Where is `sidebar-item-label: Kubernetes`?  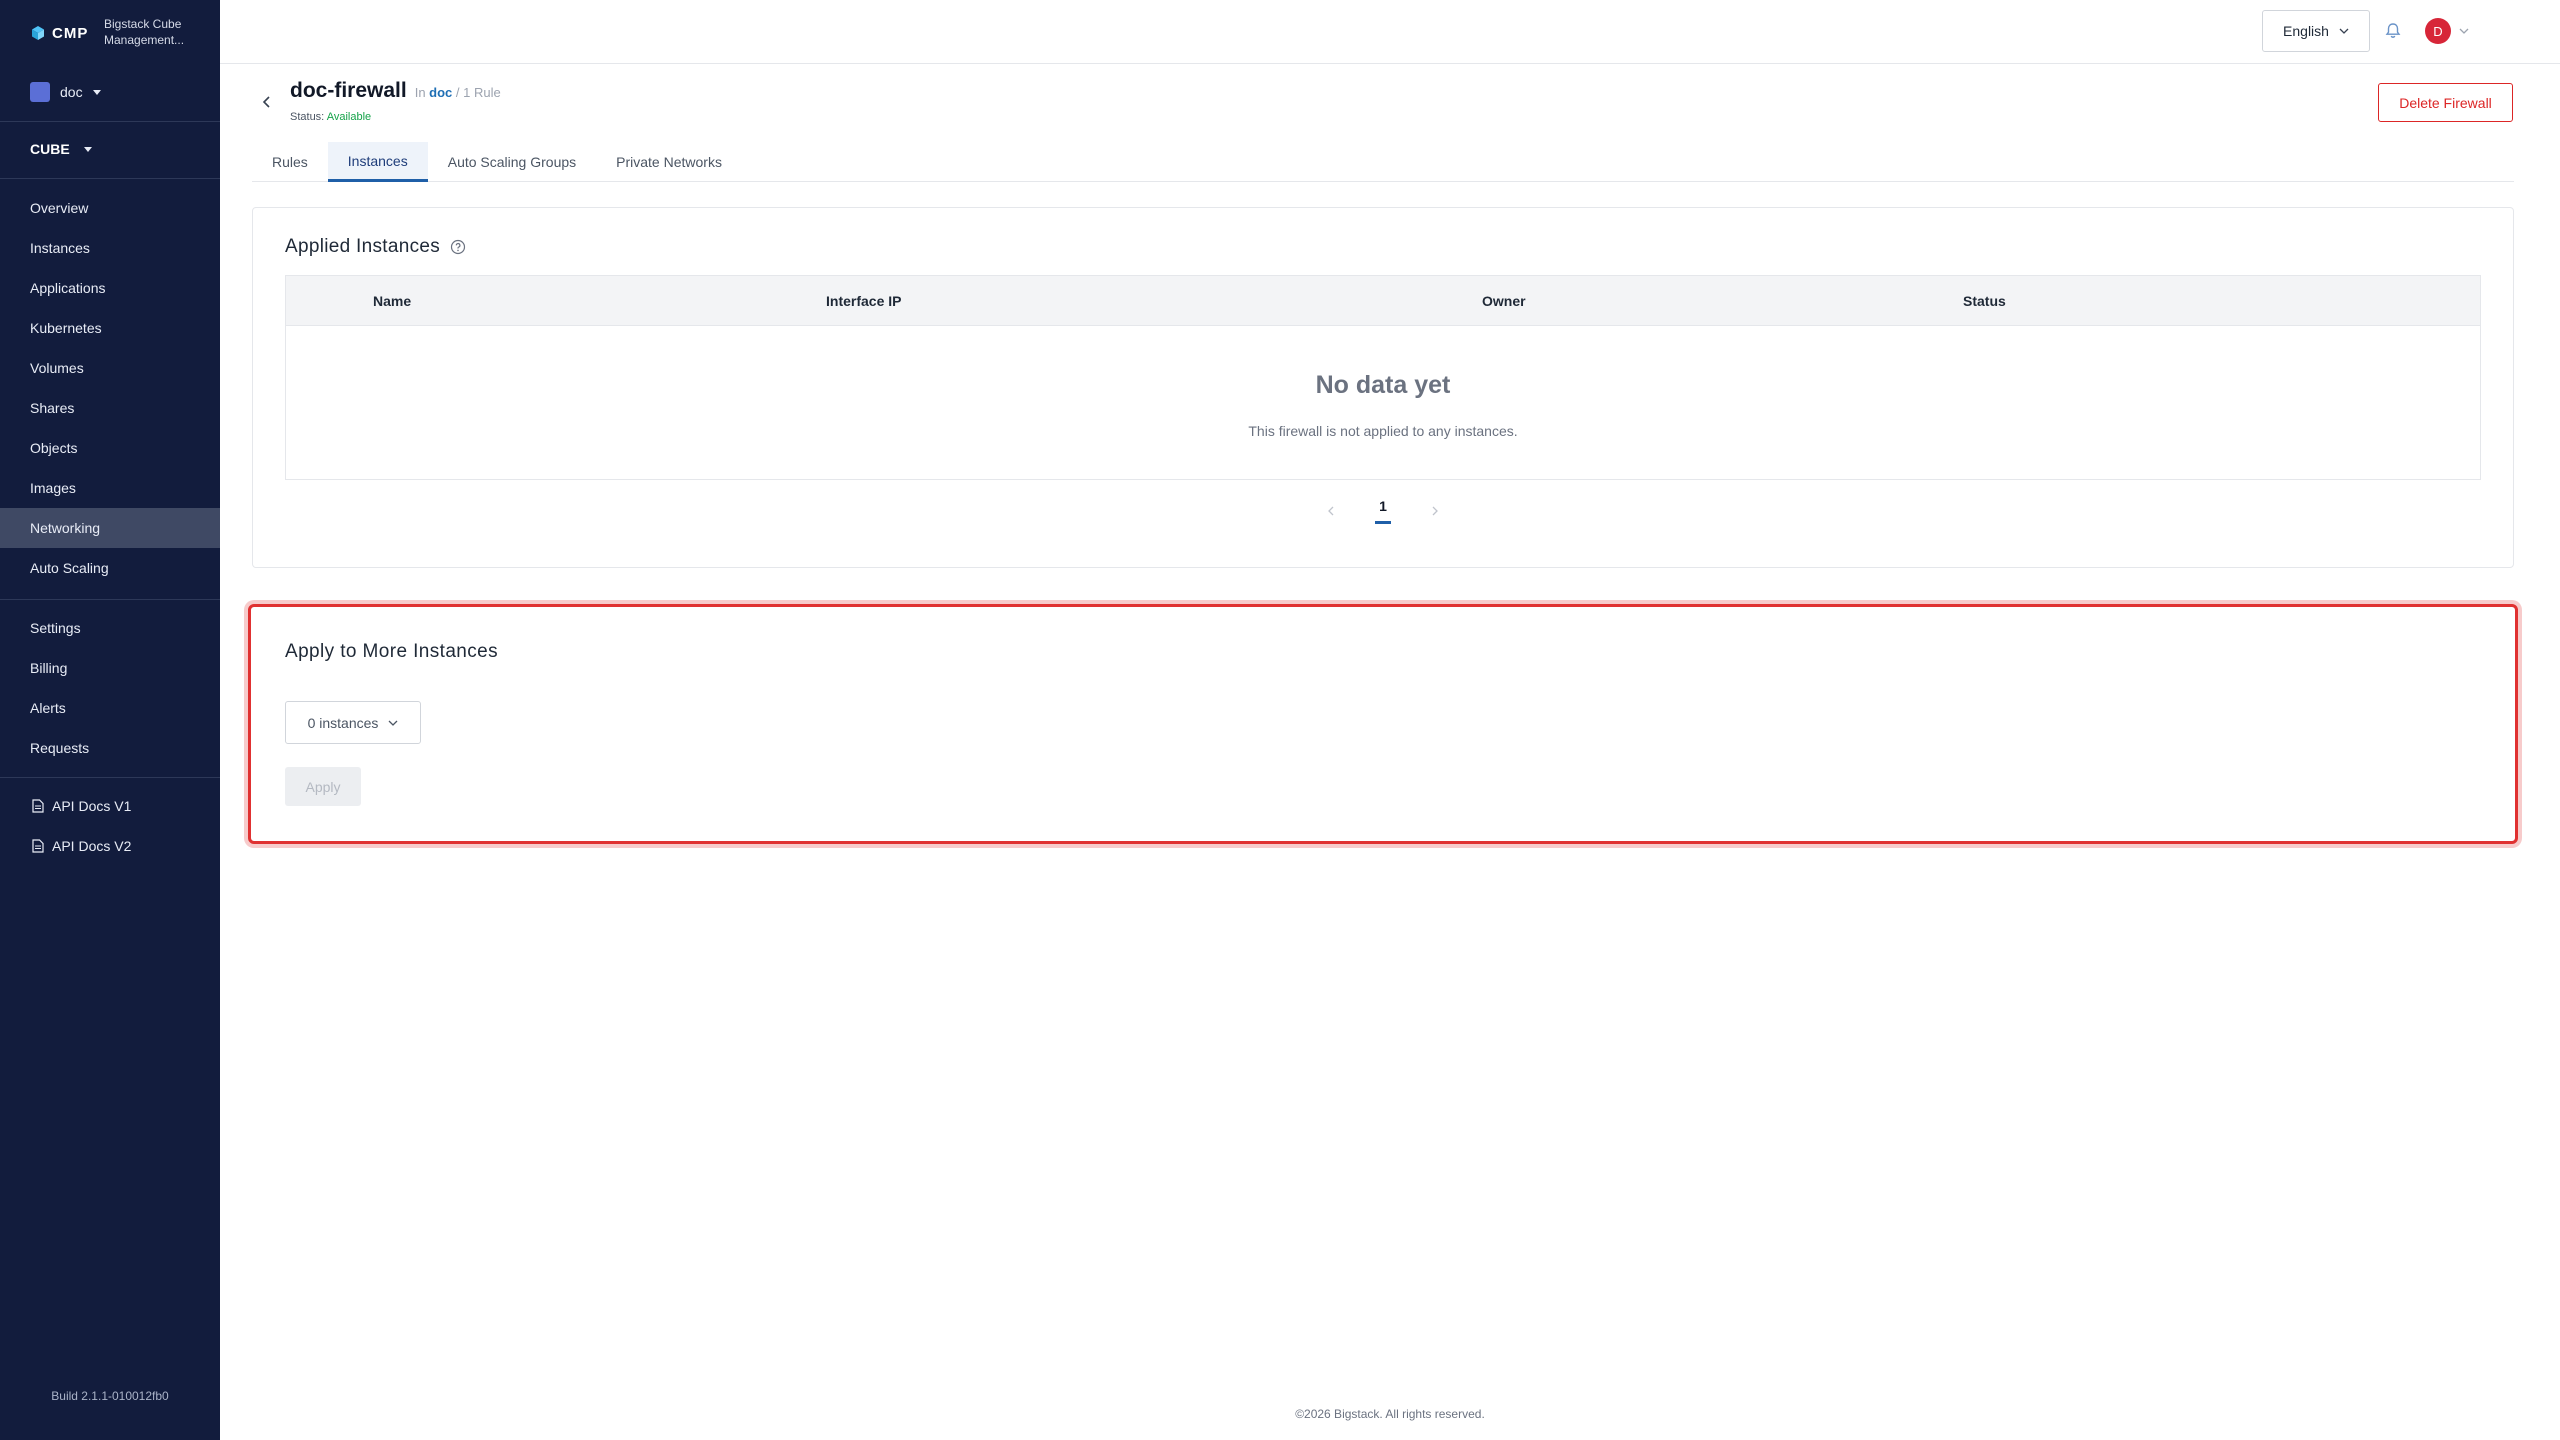
sidebar-item-label: Kubernetes is located at coordinates (66, 328).